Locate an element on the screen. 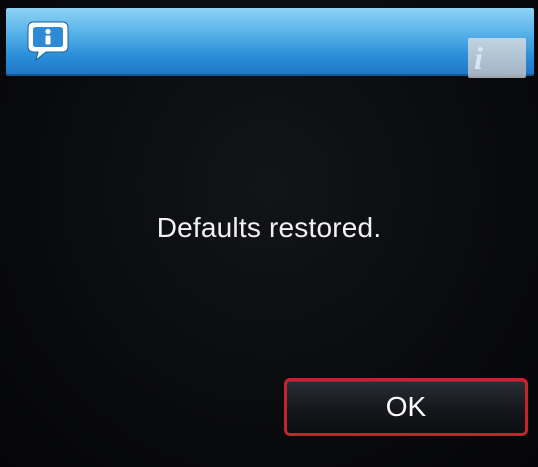 The height and width of the screenshot is (467, 538). info-i-glyph: i is located at coordinates (478, 58).